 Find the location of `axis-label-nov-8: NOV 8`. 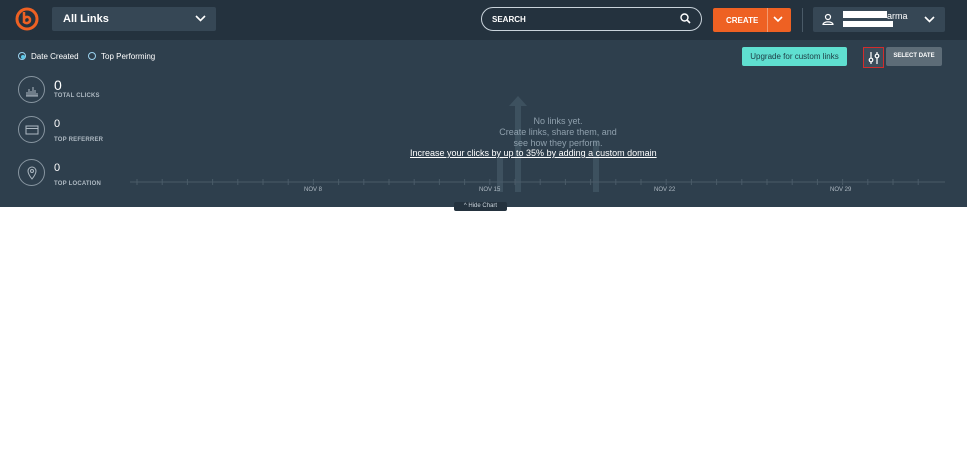

axis-label-nov-8: NOV 8 is located at coordinates (313, 190).